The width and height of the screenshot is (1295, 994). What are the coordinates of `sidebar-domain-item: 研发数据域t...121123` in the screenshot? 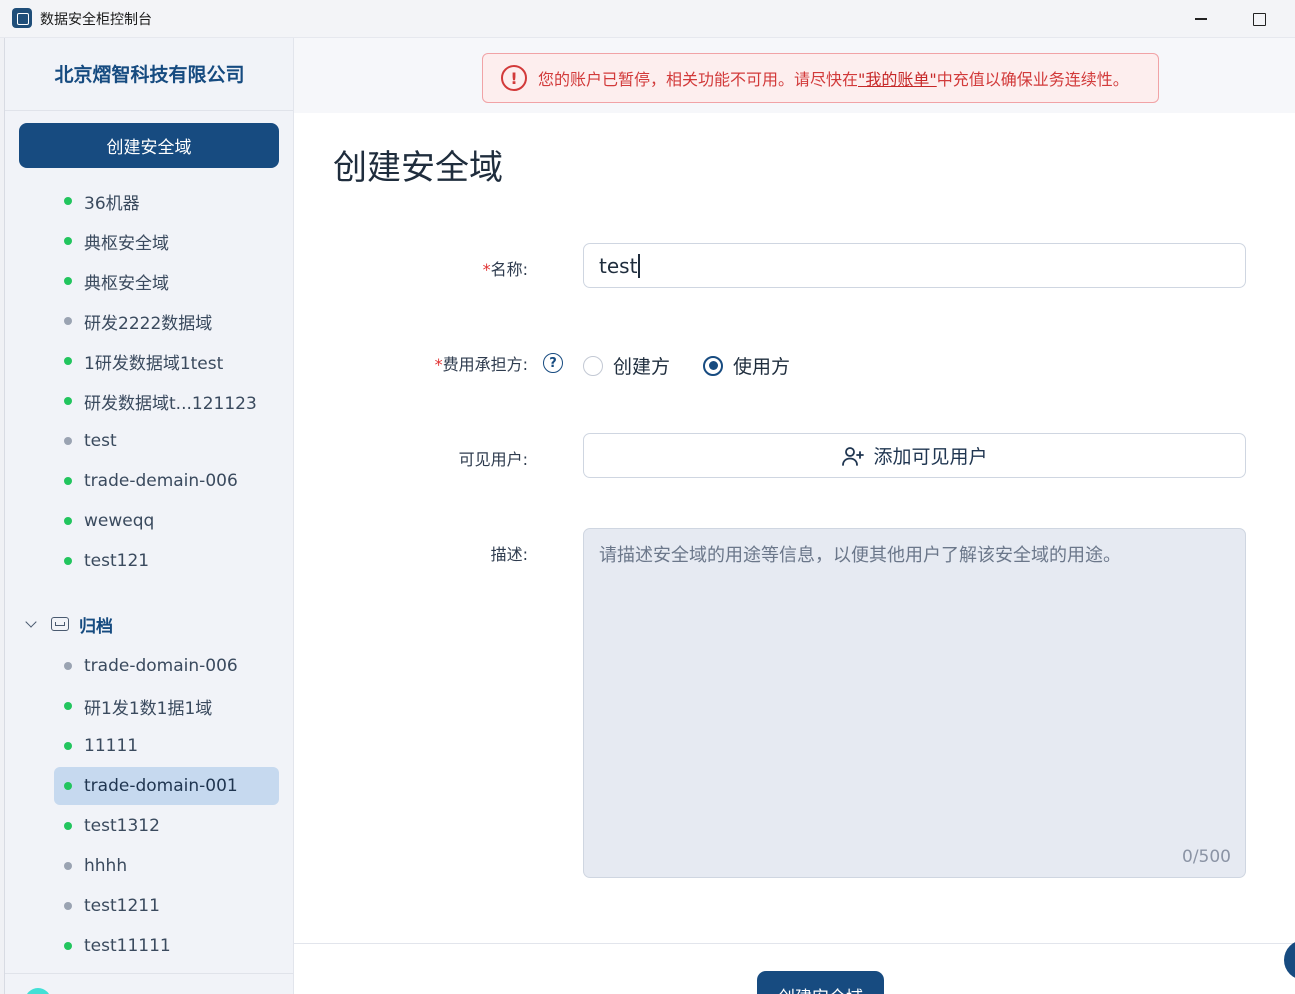 It's located at (166, 401).